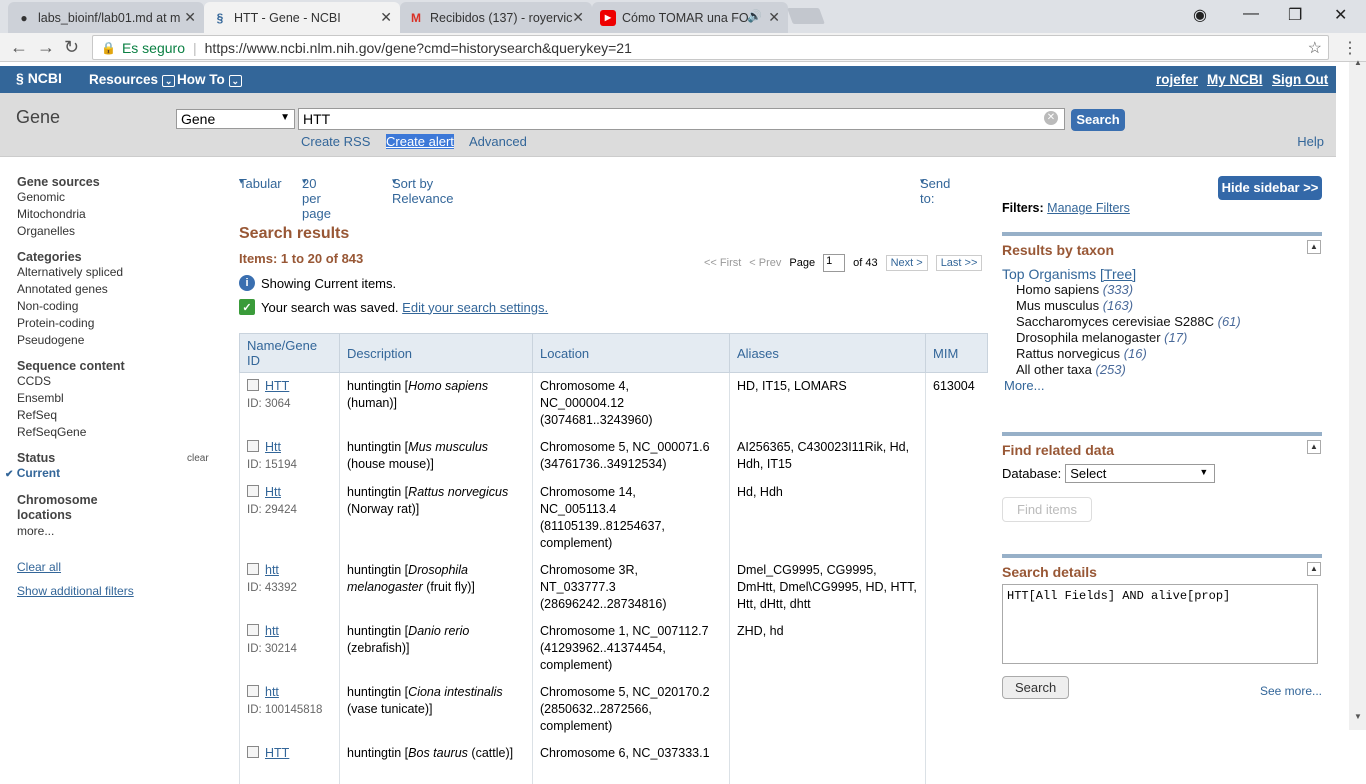 This screenshot has height=784, width=1366. Describe the element at coordinates (210, 79) in the screenshot. I see `howto-menu: How To ⌄` at that location.